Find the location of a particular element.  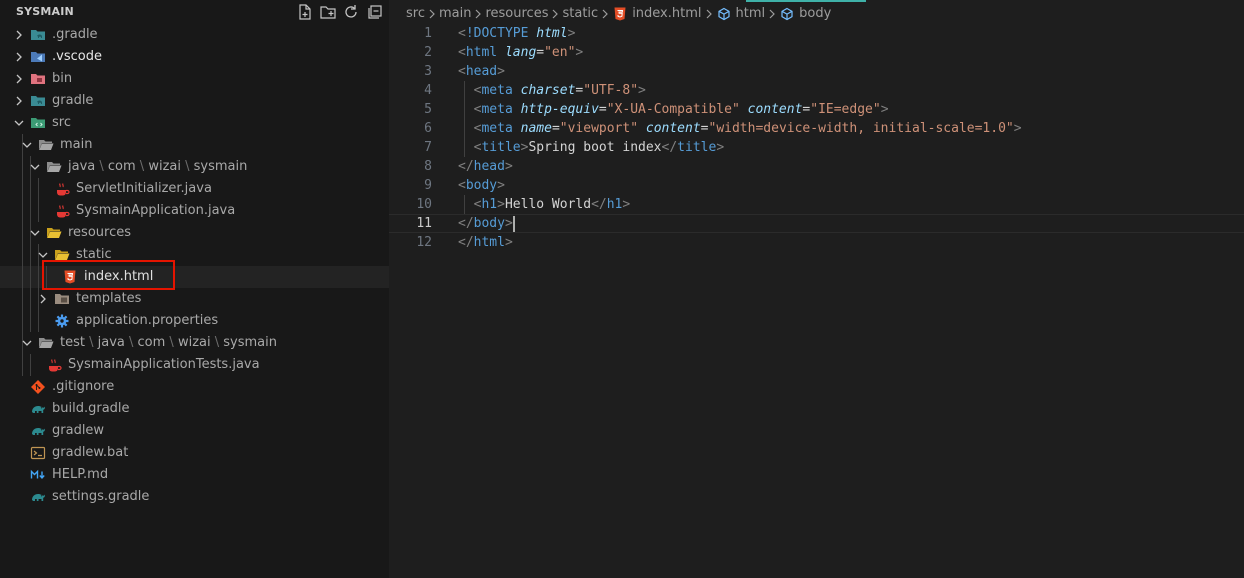

tree-item-label: index.html is located at coordinates (119, 276).